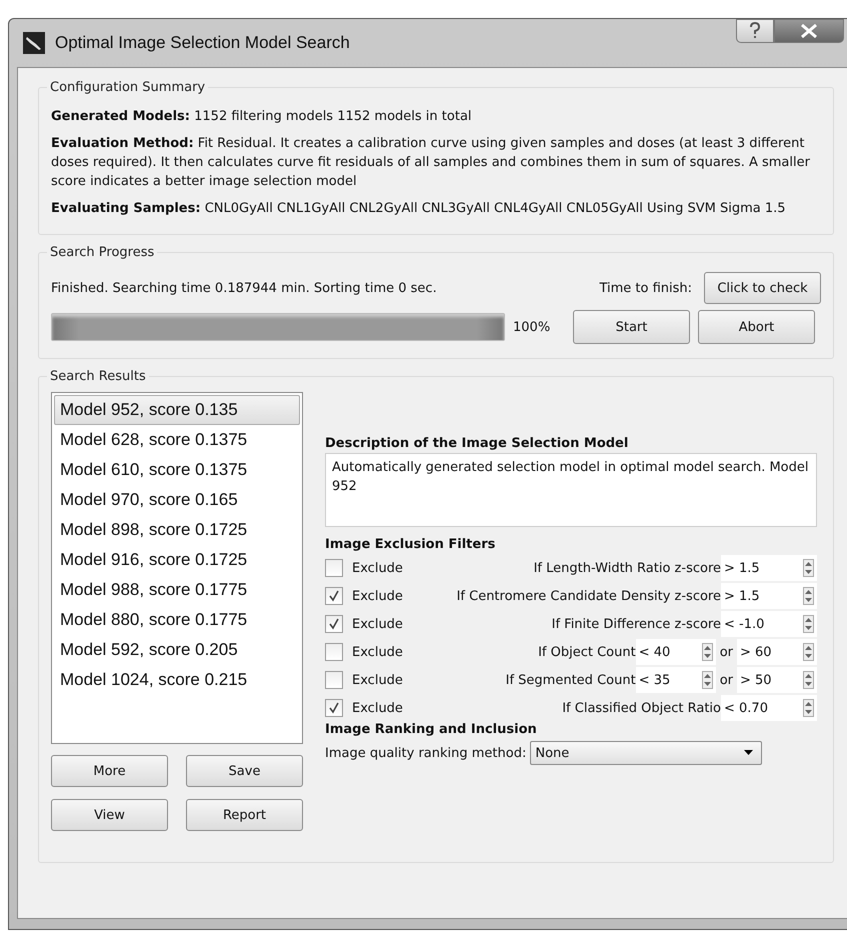 This screenshot has width=847, height=935. I want to click on spin-box: < -1.0, so click(769, 624).